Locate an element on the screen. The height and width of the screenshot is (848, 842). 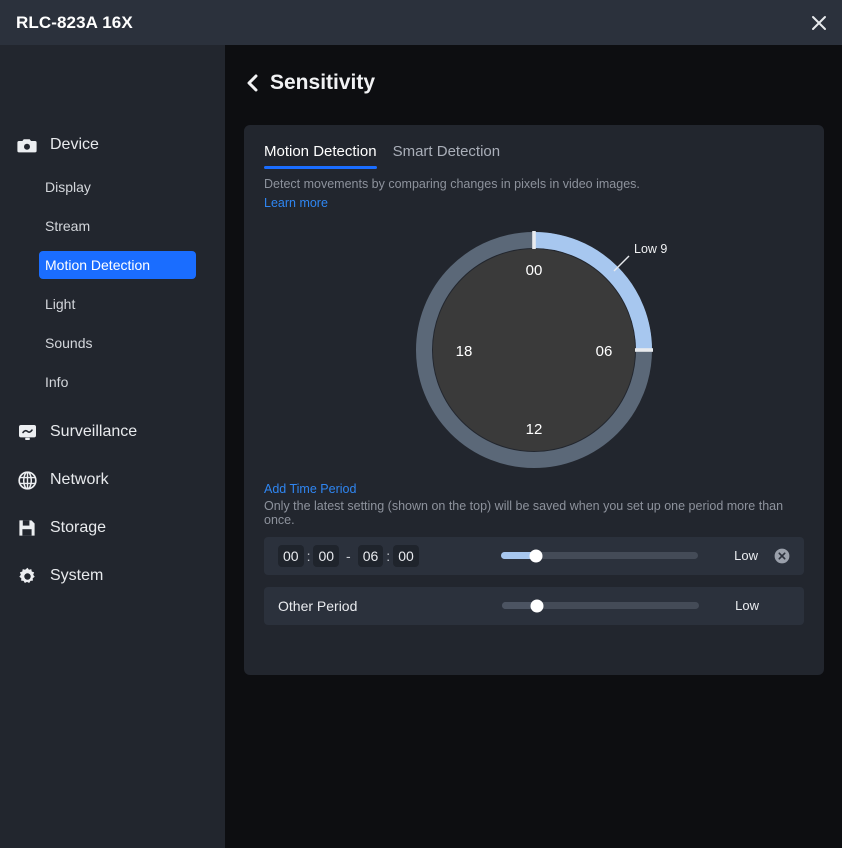
tab-motion-detection: Motion Detection is located at coordinates (320, 156).